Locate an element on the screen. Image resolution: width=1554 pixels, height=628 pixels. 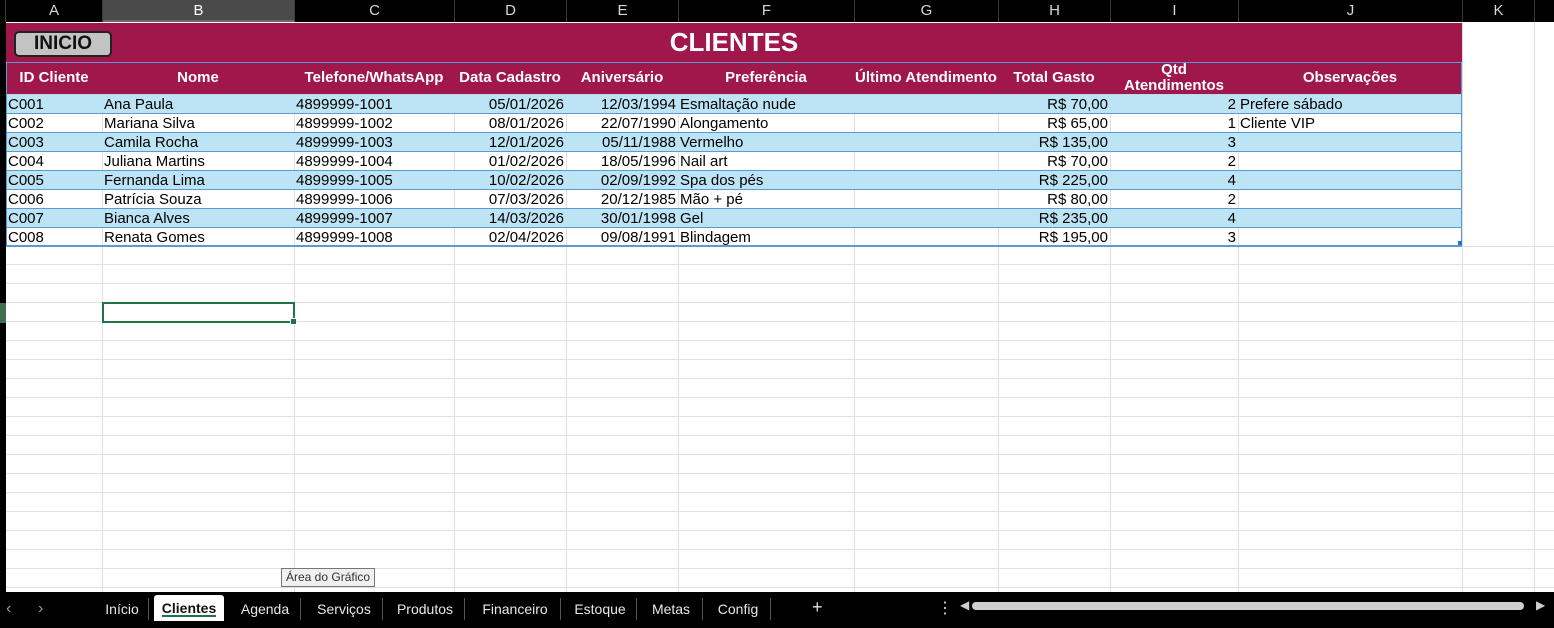
cell-id: C006 is located at coordinates (54, 199).